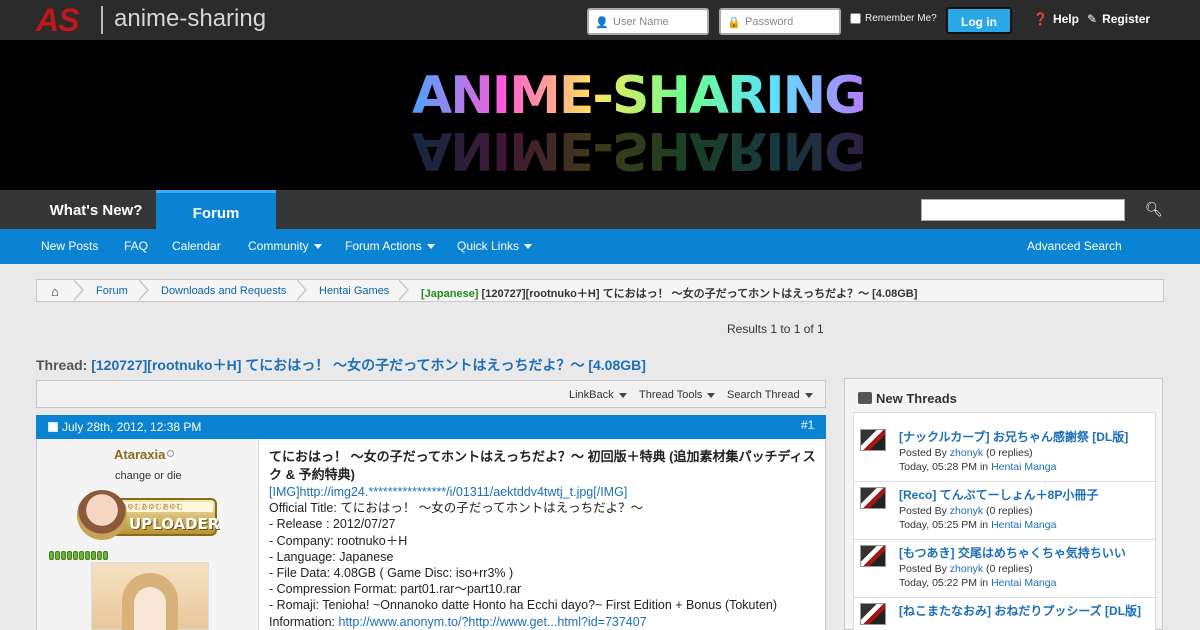  What do you see at coordinates (1154, 210) in the screenshot?
I see `search-icon: 🔍︎` at bounding box center [1154, 210].